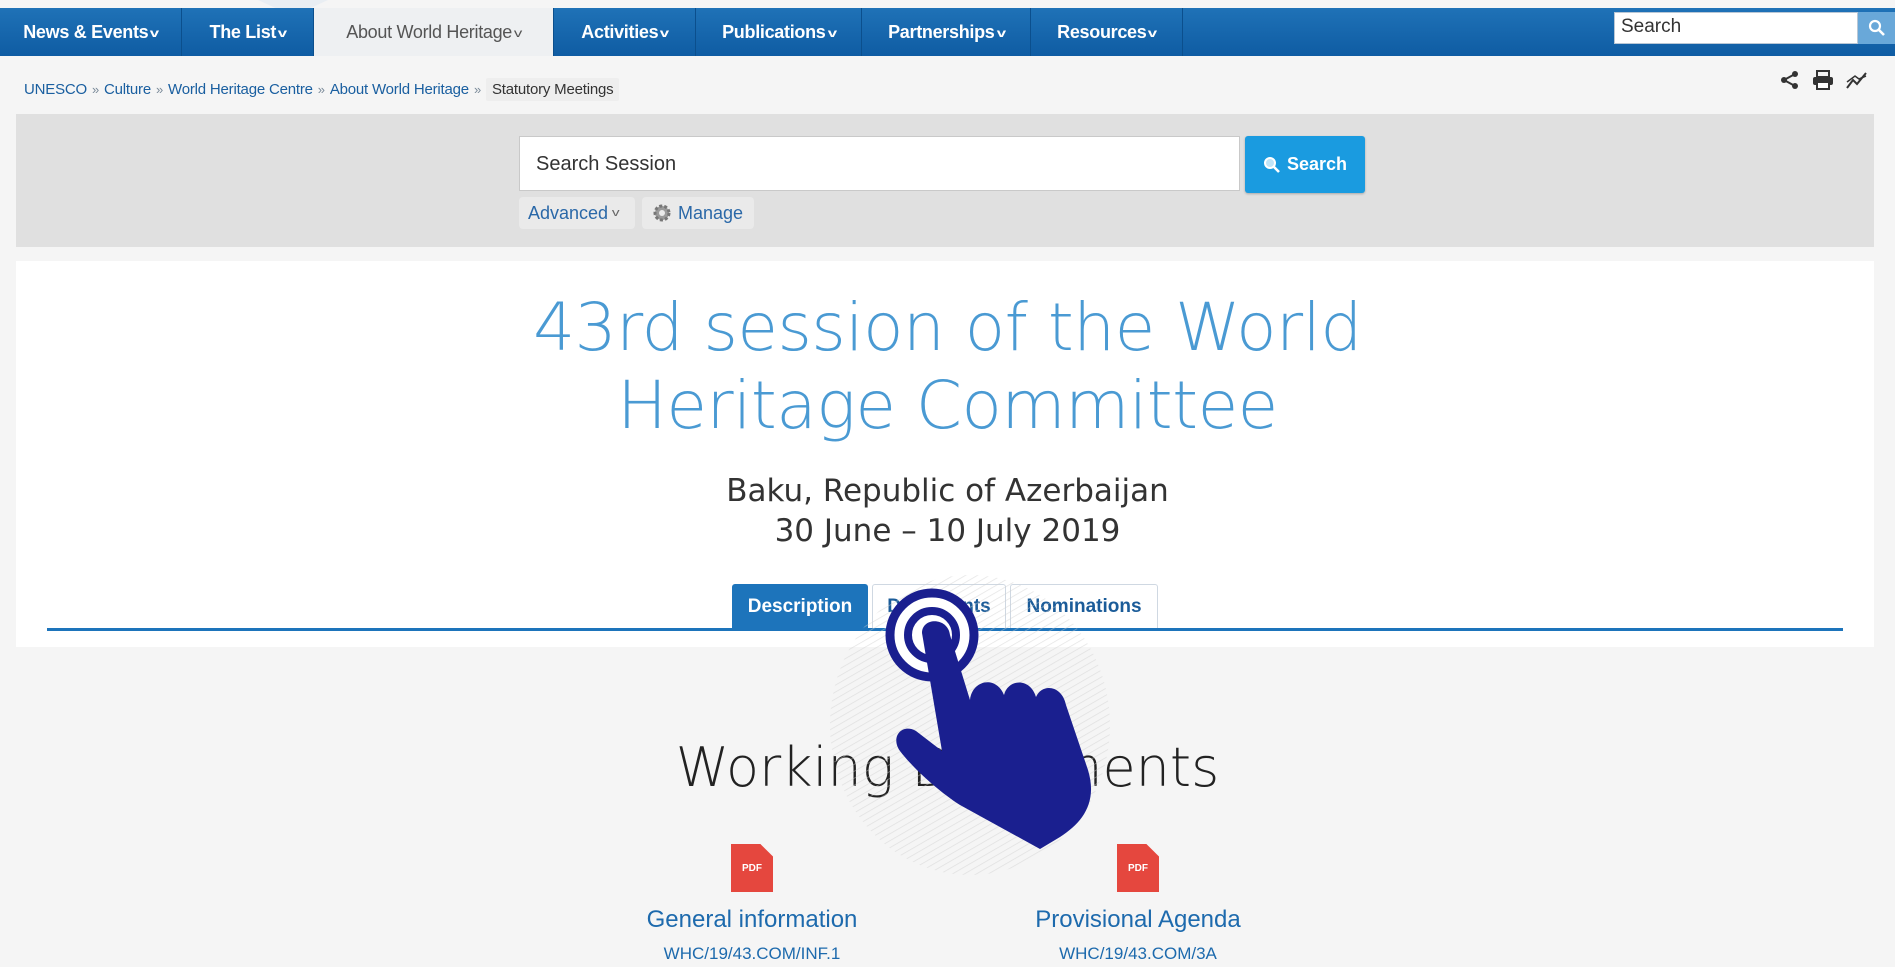  Describe the element at coordinates (774, 31) in the screenshot. I see `nav-item-label: Publications` at that location.